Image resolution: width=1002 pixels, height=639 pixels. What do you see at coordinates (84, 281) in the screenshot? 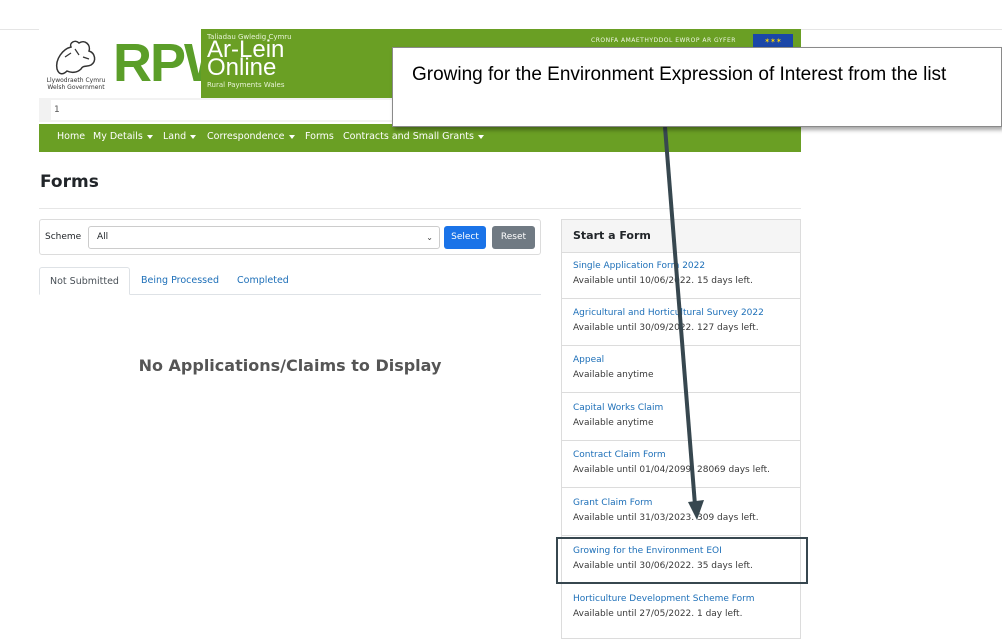
I see `tab-not-submitted: Not Submitted` at bounding box center [84, 281].